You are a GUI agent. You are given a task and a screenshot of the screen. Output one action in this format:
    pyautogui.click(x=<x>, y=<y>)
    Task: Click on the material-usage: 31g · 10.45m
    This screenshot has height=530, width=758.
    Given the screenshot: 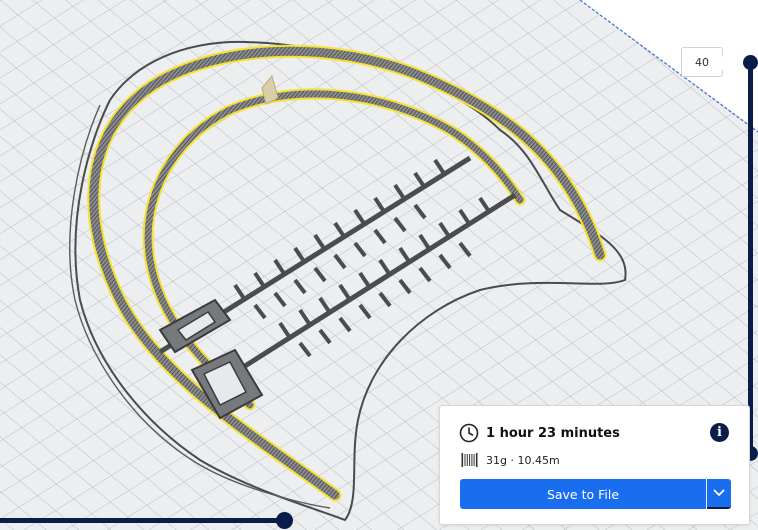 What is the action you would take?
    pyautogui.click(x=523, y=460)
    